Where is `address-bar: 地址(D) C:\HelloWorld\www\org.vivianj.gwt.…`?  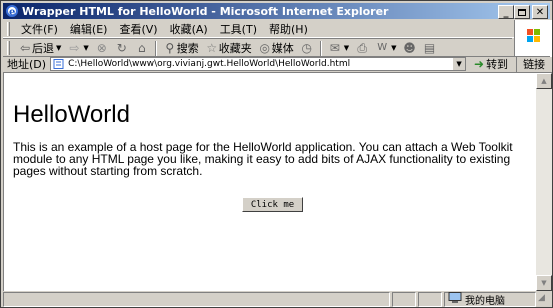 address-bar: 地址(D) C:\HelloWorld\www\org.vivianj.gwt.… is located at coordinates (276, 63).